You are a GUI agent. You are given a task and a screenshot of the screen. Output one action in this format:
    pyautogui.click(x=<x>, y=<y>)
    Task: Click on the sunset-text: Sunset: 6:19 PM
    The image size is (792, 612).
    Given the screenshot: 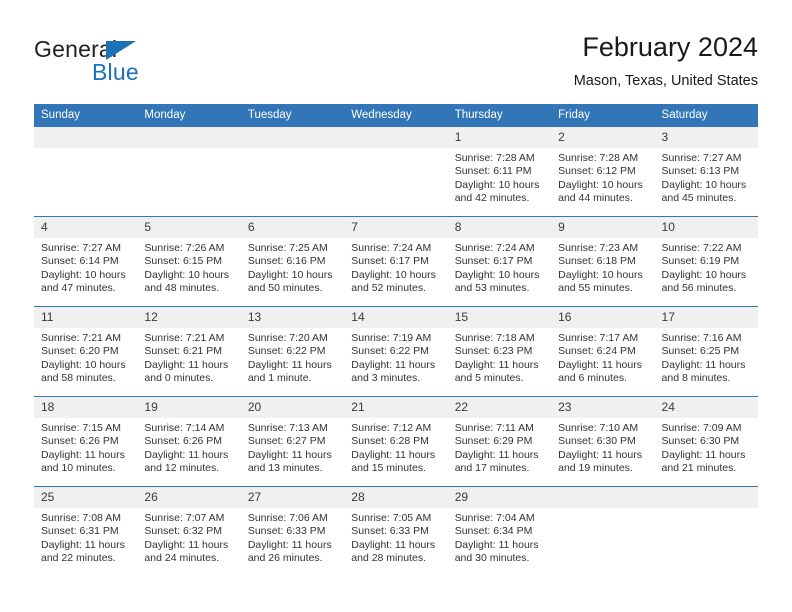 What is the action you would take?
    pyautogui.click(x=700, y=261)
    